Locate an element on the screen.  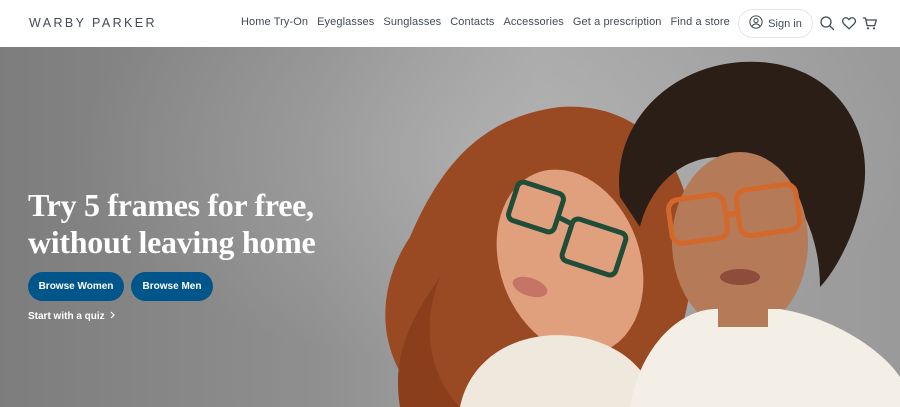
cart-icon is located at coordinates (870, 23).